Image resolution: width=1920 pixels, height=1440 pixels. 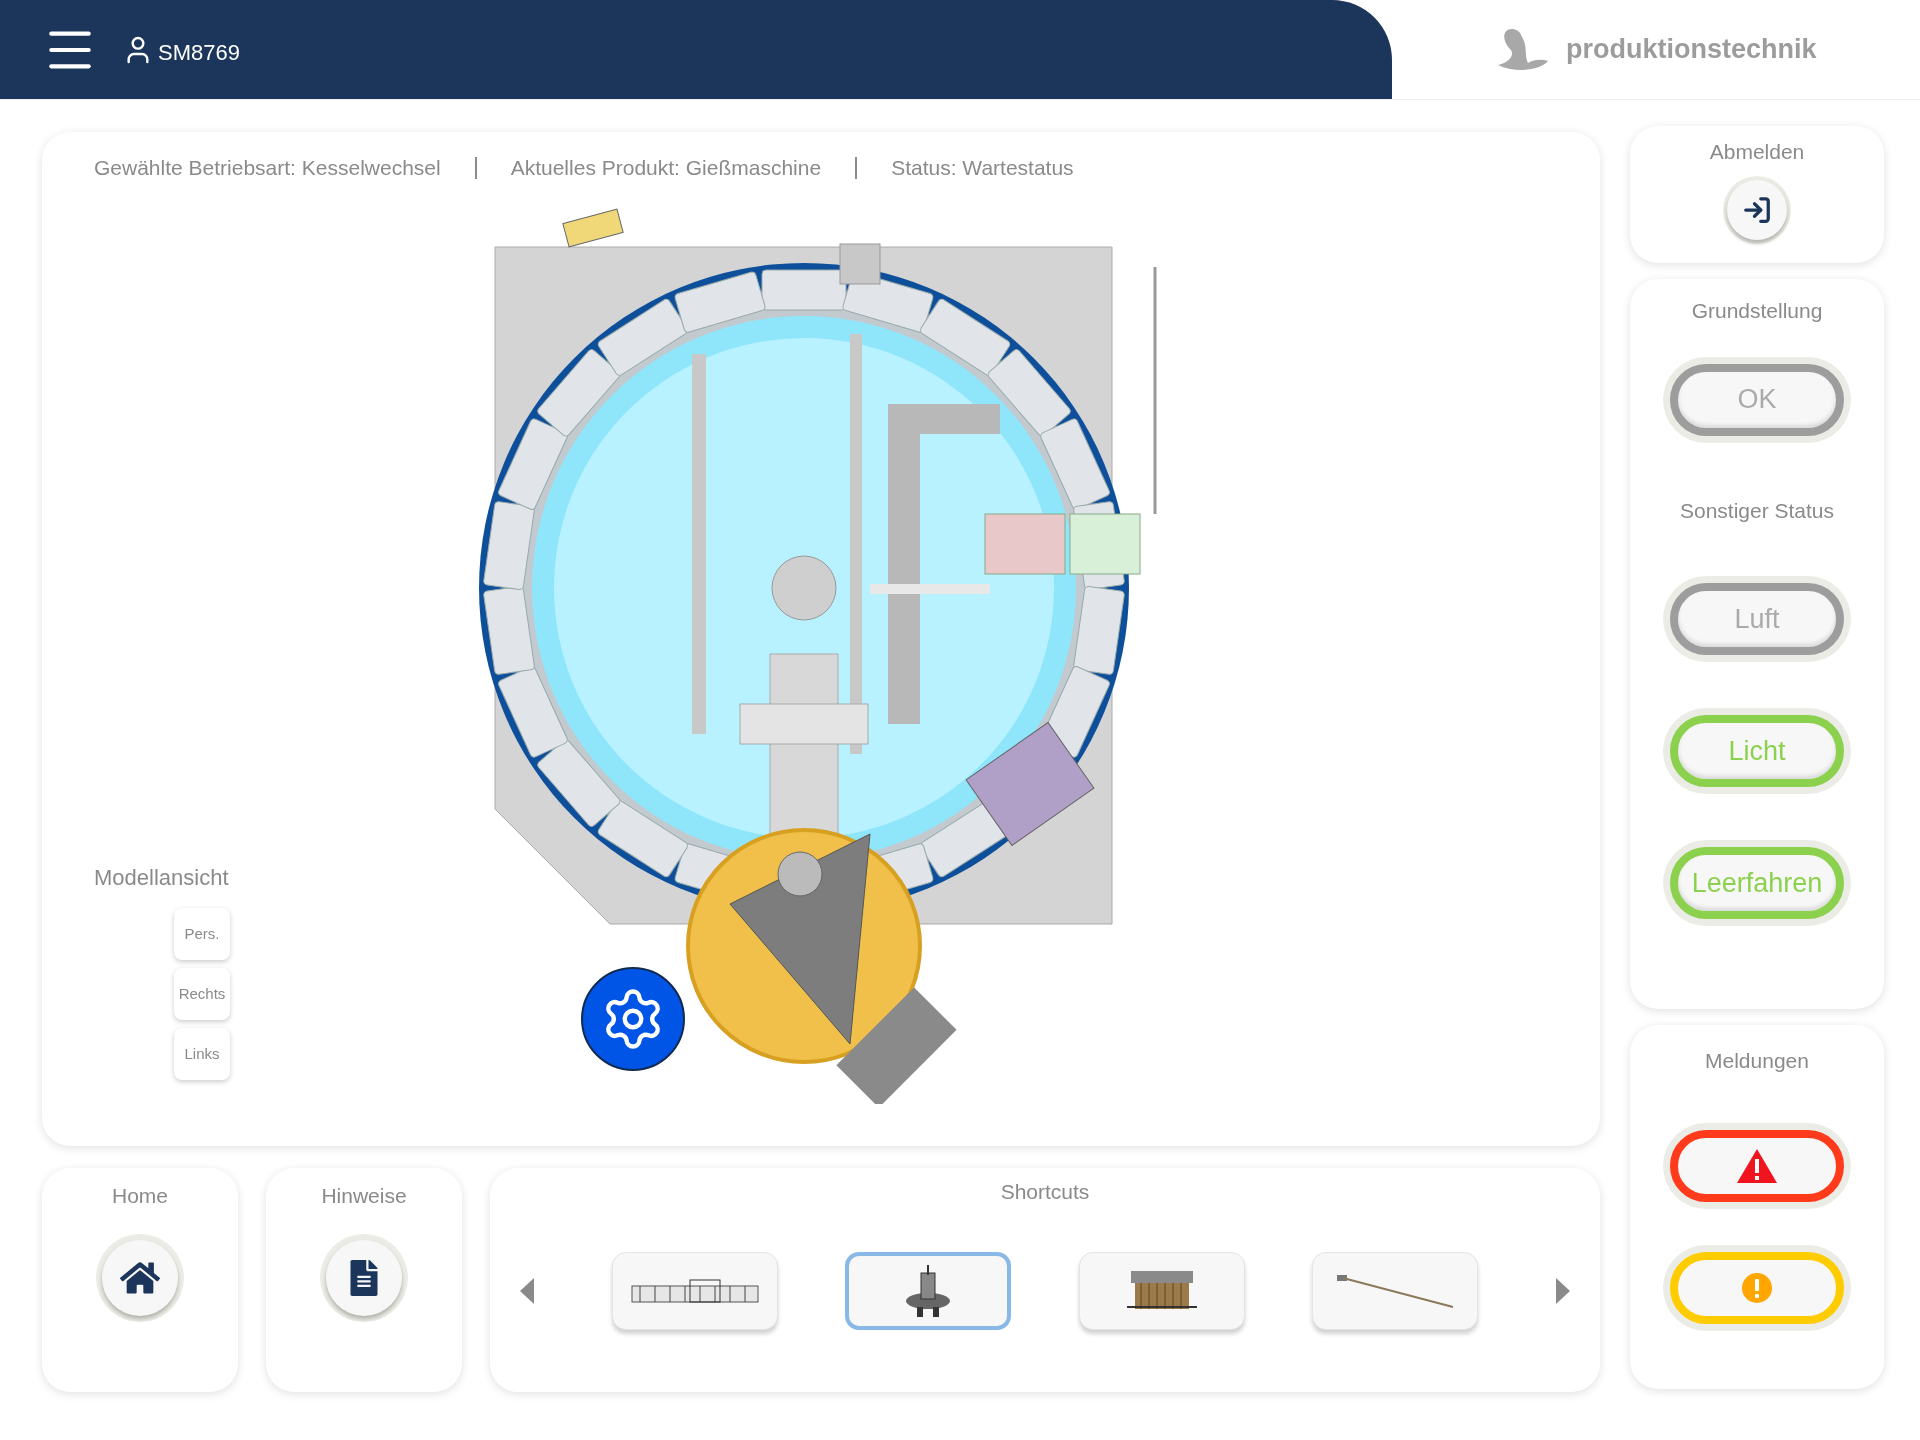 What do you see at coordinates (527, 1290) in the screenshot?
I see `caret-left-icon` at bounding box center [527, 1290].